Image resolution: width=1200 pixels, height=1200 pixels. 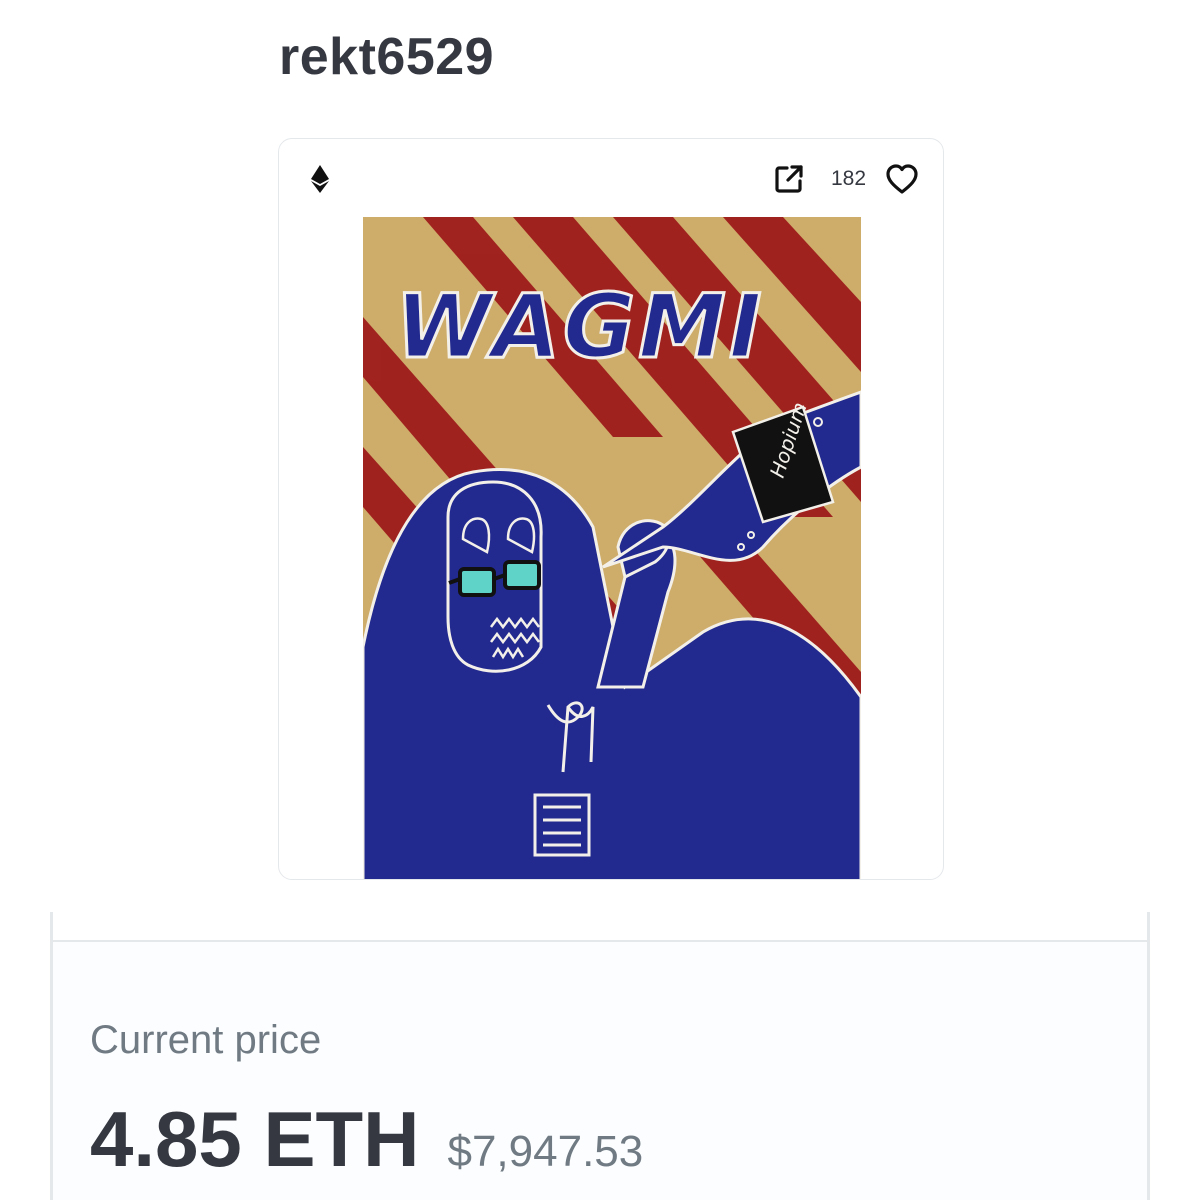 I want to click on current-price-label: Current price, so click(x=206, y=1040).